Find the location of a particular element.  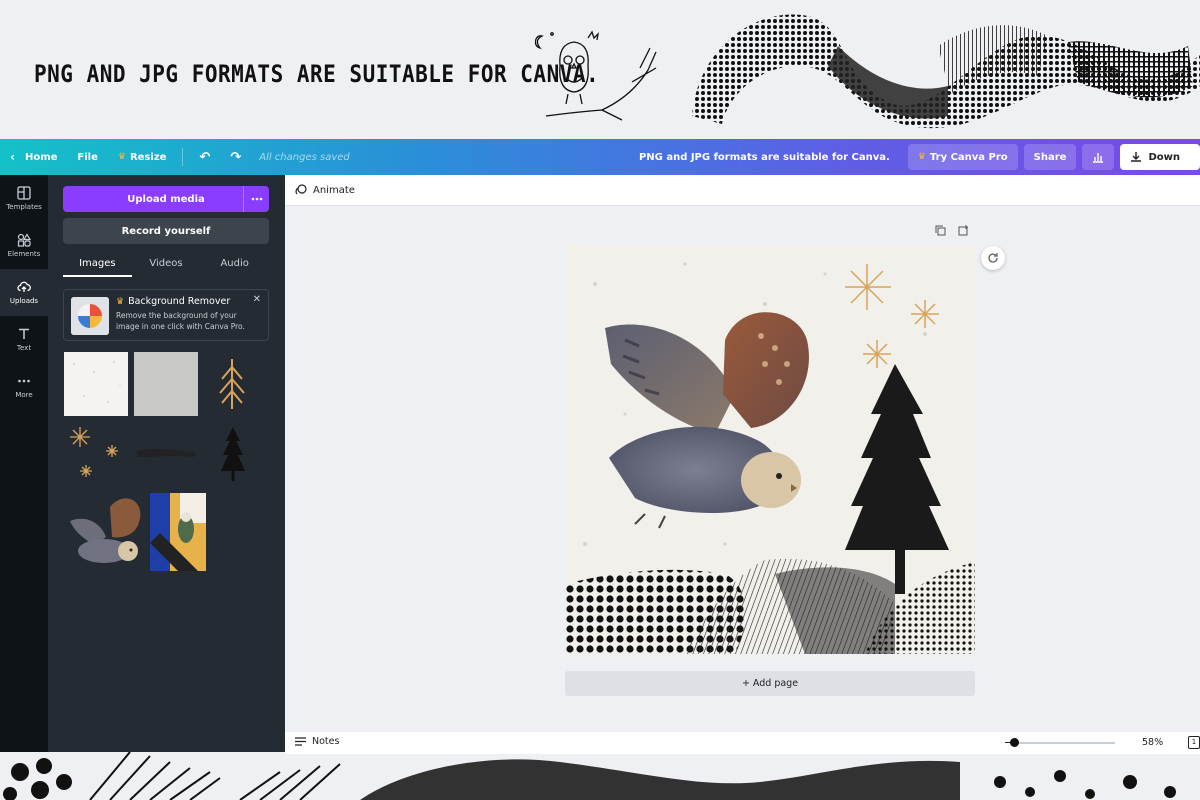

resize-label: Resize is located at coordinates (148, 157).